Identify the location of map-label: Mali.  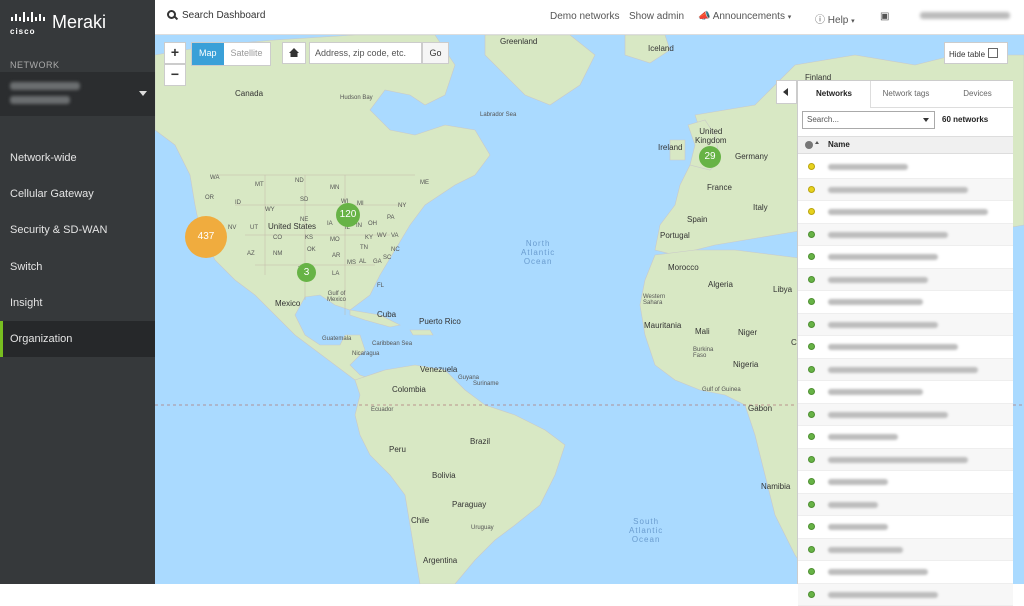
(702, 331).